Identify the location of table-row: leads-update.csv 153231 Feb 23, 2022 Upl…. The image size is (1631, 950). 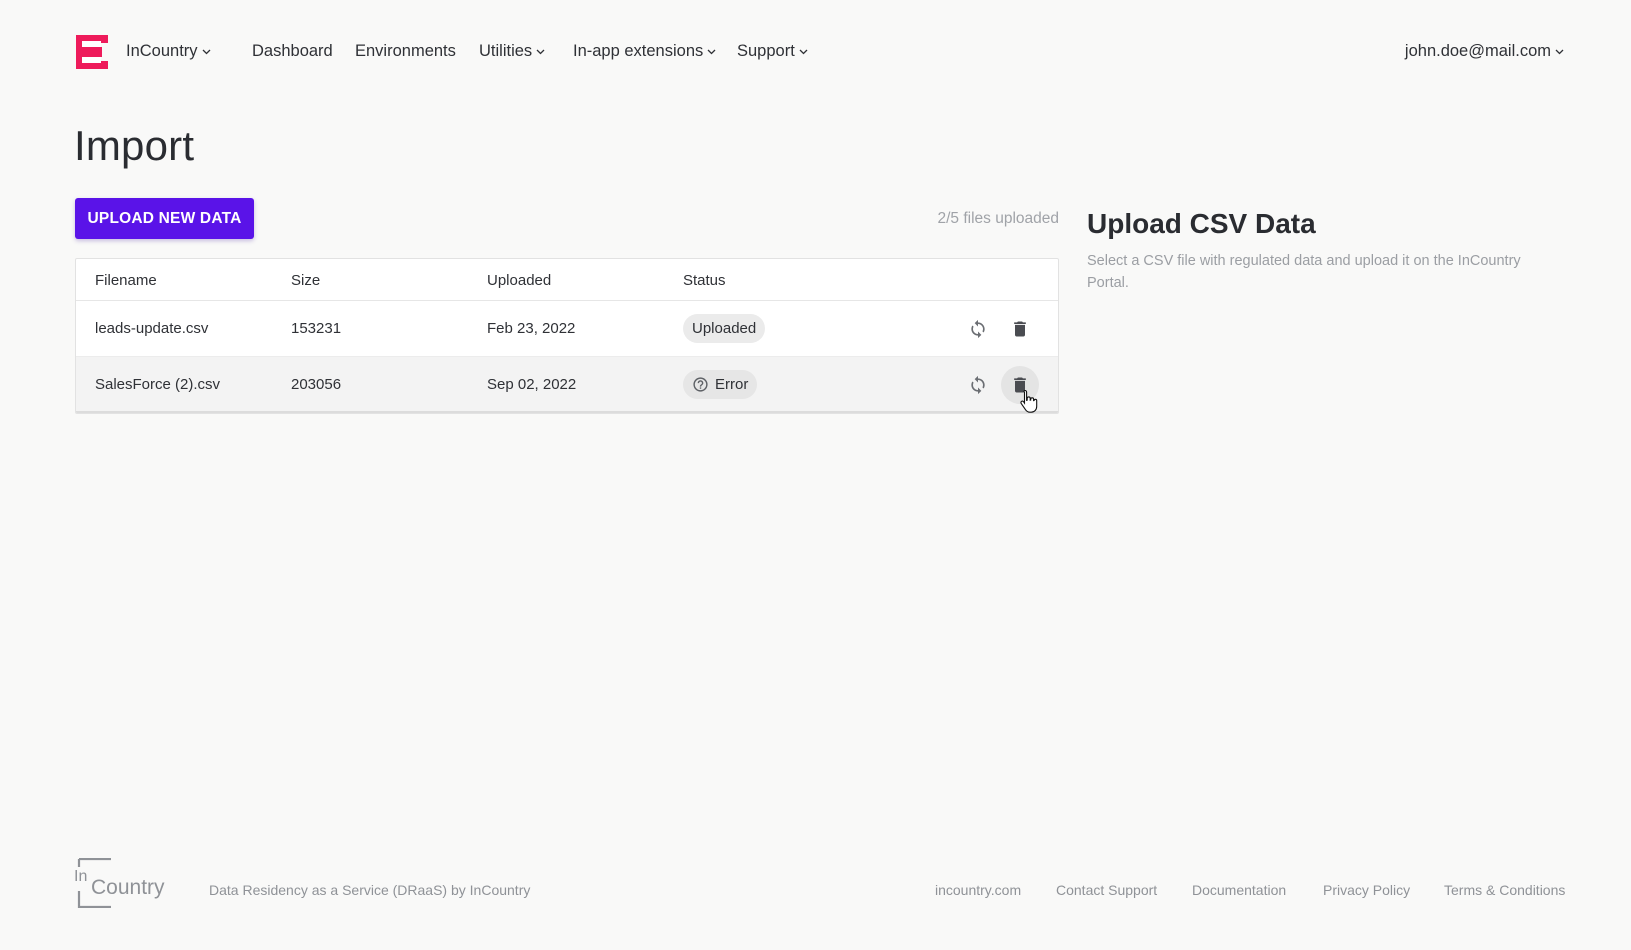
(567, 329).